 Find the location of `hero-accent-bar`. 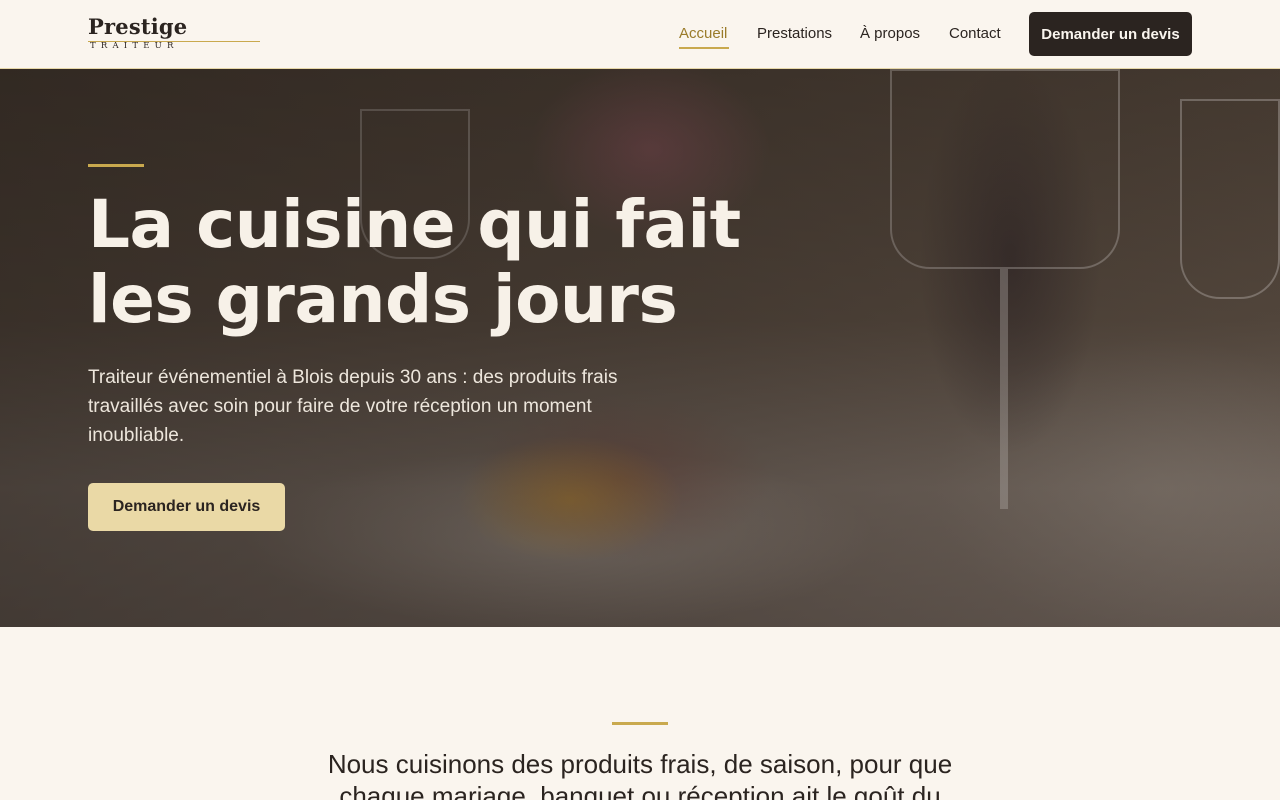

hero-accent-bar is located at coordinates (116, 165).